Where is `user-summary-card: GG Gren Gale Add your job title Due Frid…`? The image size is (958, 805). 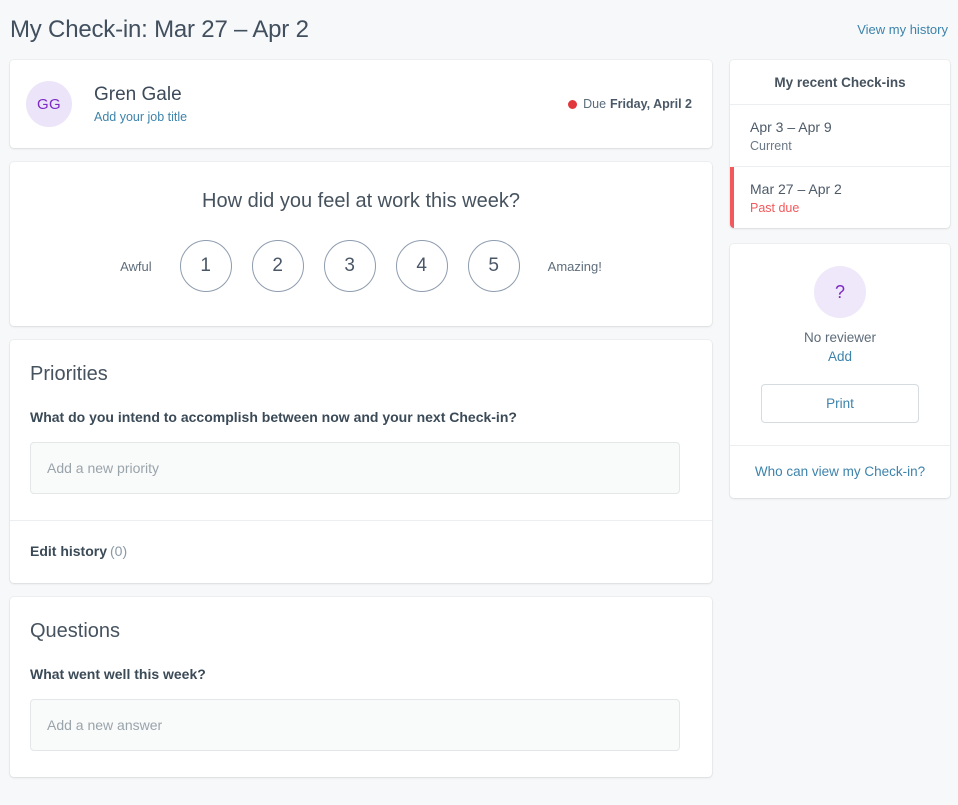
user-summary-card: GG Gren Gale Add your job title Due Frid… is located at coordinates (361, 104).